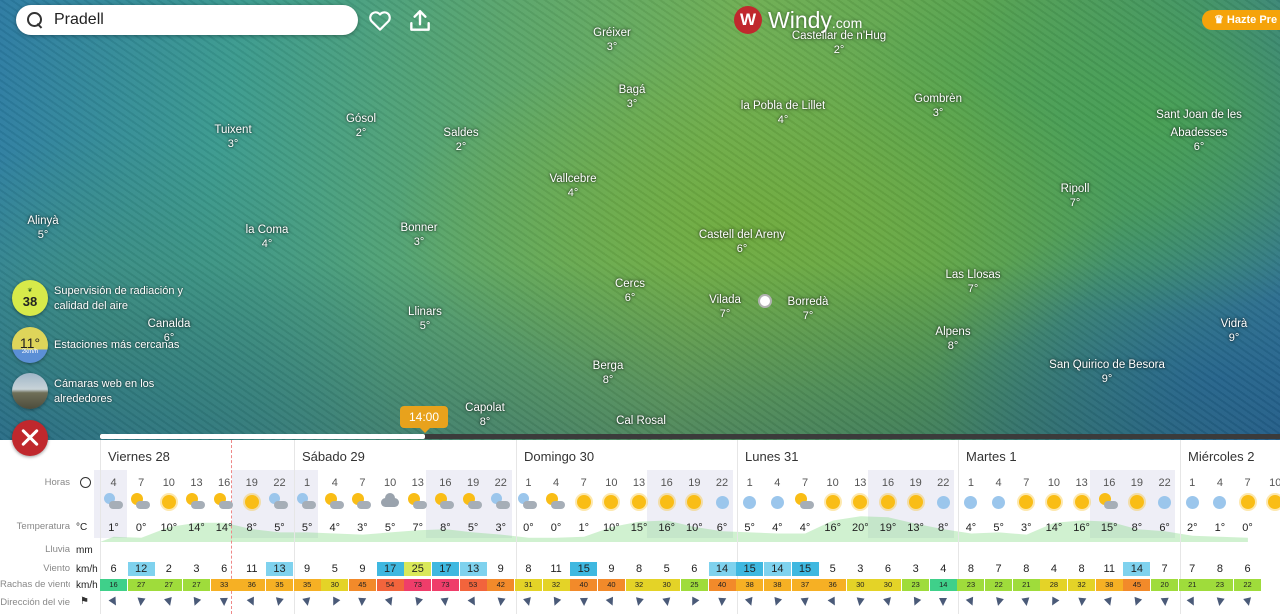 This screenshot has width=1280, height=614. Describe the element at coordinates (1109, 569) in the screenshot. I see `wind-cell: 11` at that location.